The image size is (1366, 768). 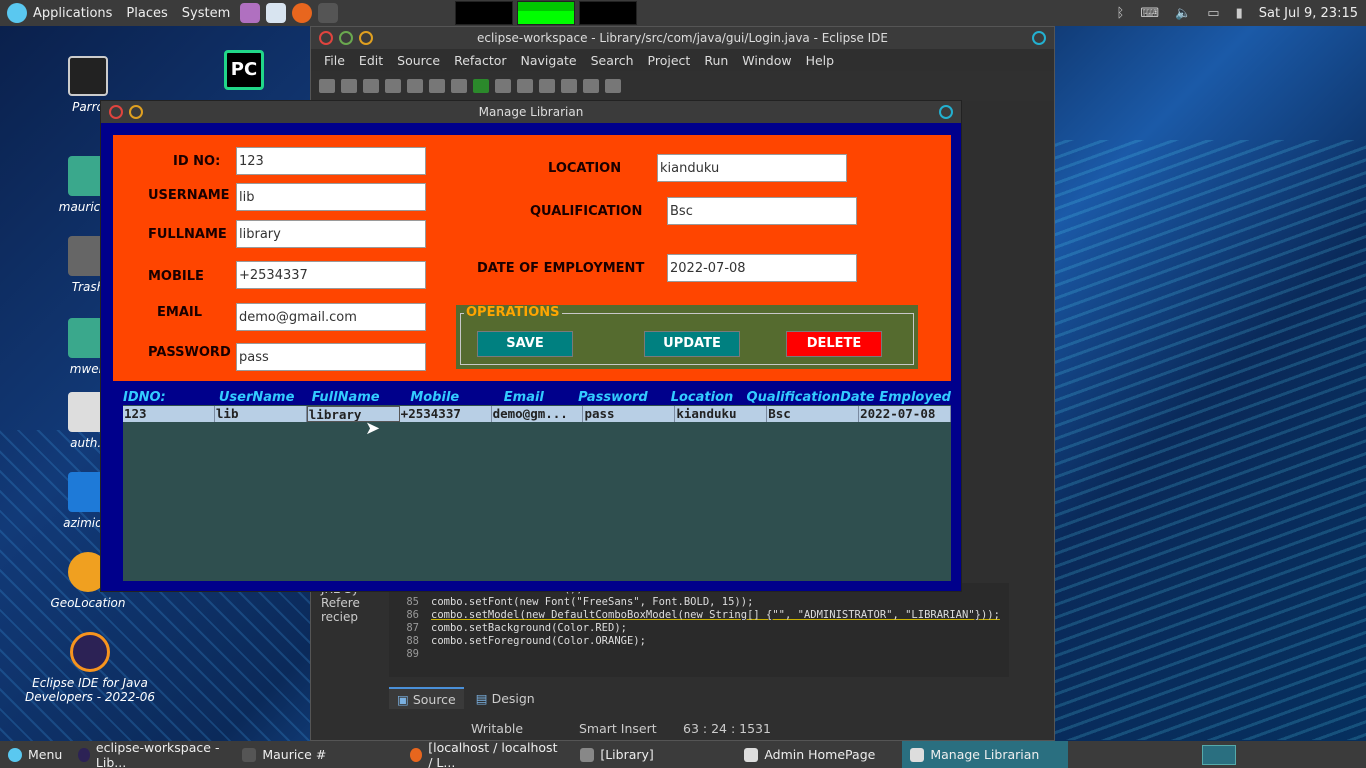 I want to click on column-header-date-employed: Date Employed, so click(x=895, y=398).